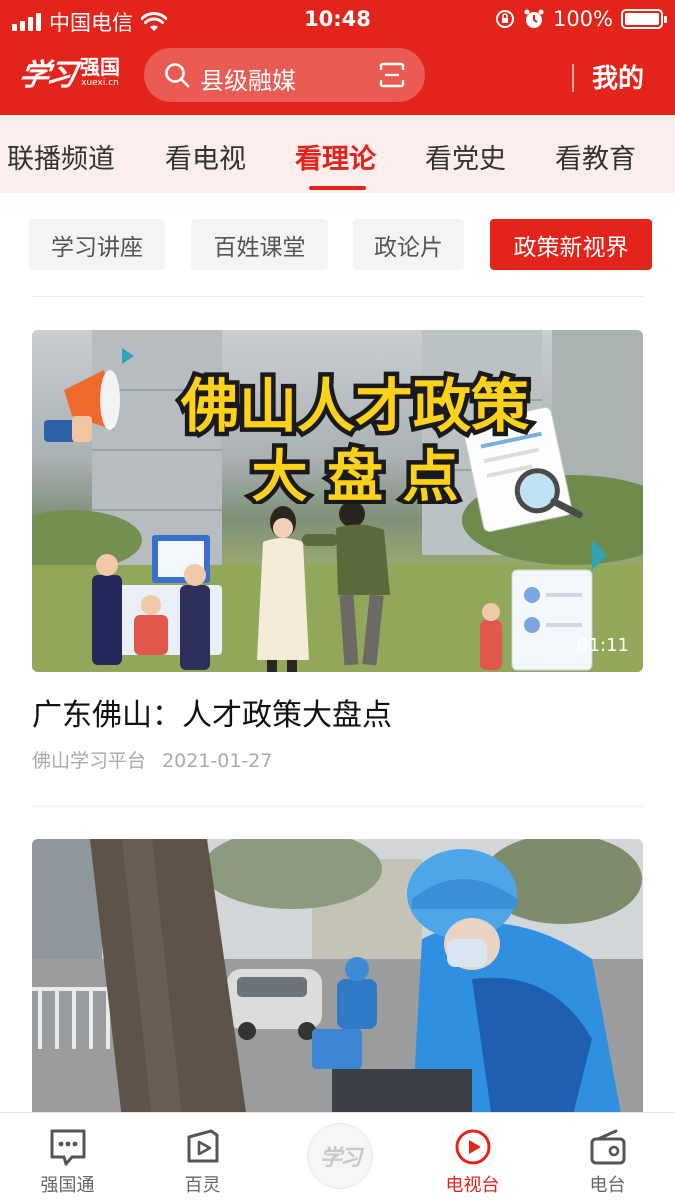 The height and width of the screenshot is (1200, 675). I want to click on video-date: 2021-01-27, so click(217, 761).